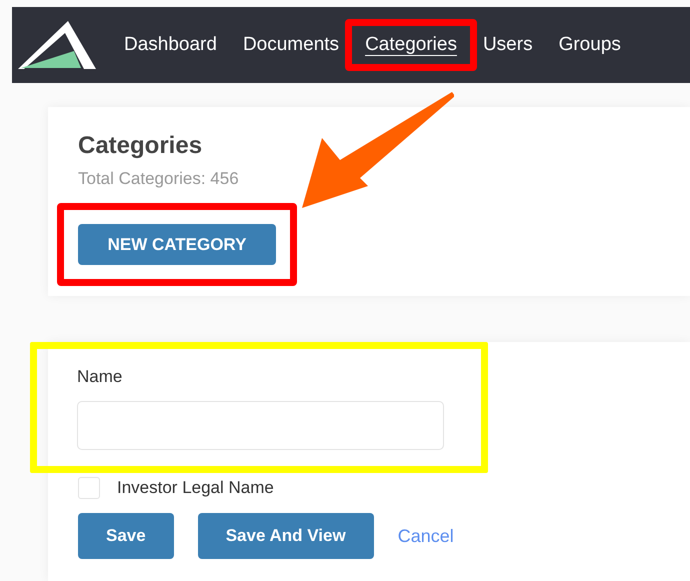 The image size is (690, 581). What do you see at coordinates (141, 146) in the screenshot?
I see `page-title: Categories` at bounding box center [141, 146].